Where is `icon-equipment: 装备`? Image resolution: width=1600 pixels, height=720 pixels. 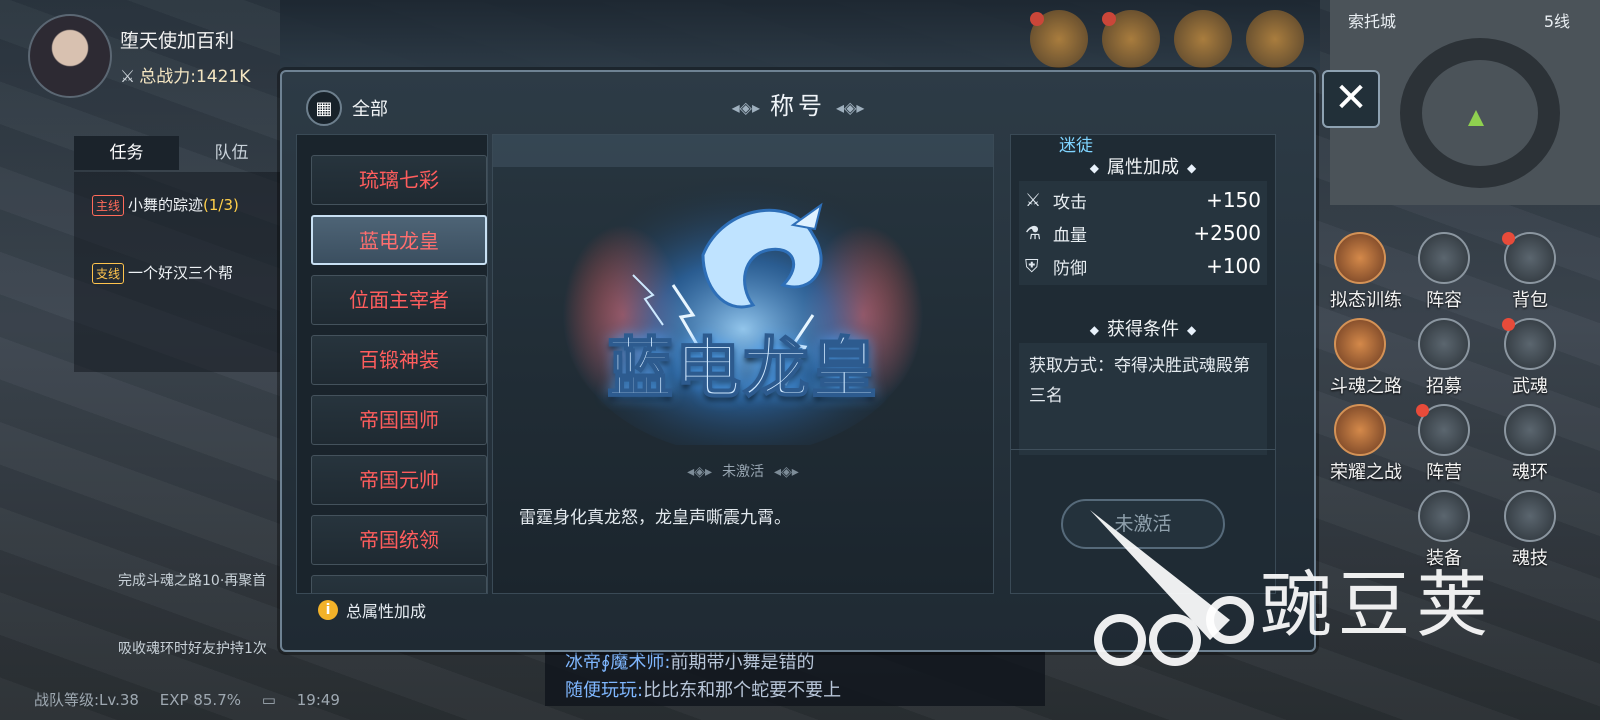
icon-equipment: 装备 is located at coordinates (1444, 530).